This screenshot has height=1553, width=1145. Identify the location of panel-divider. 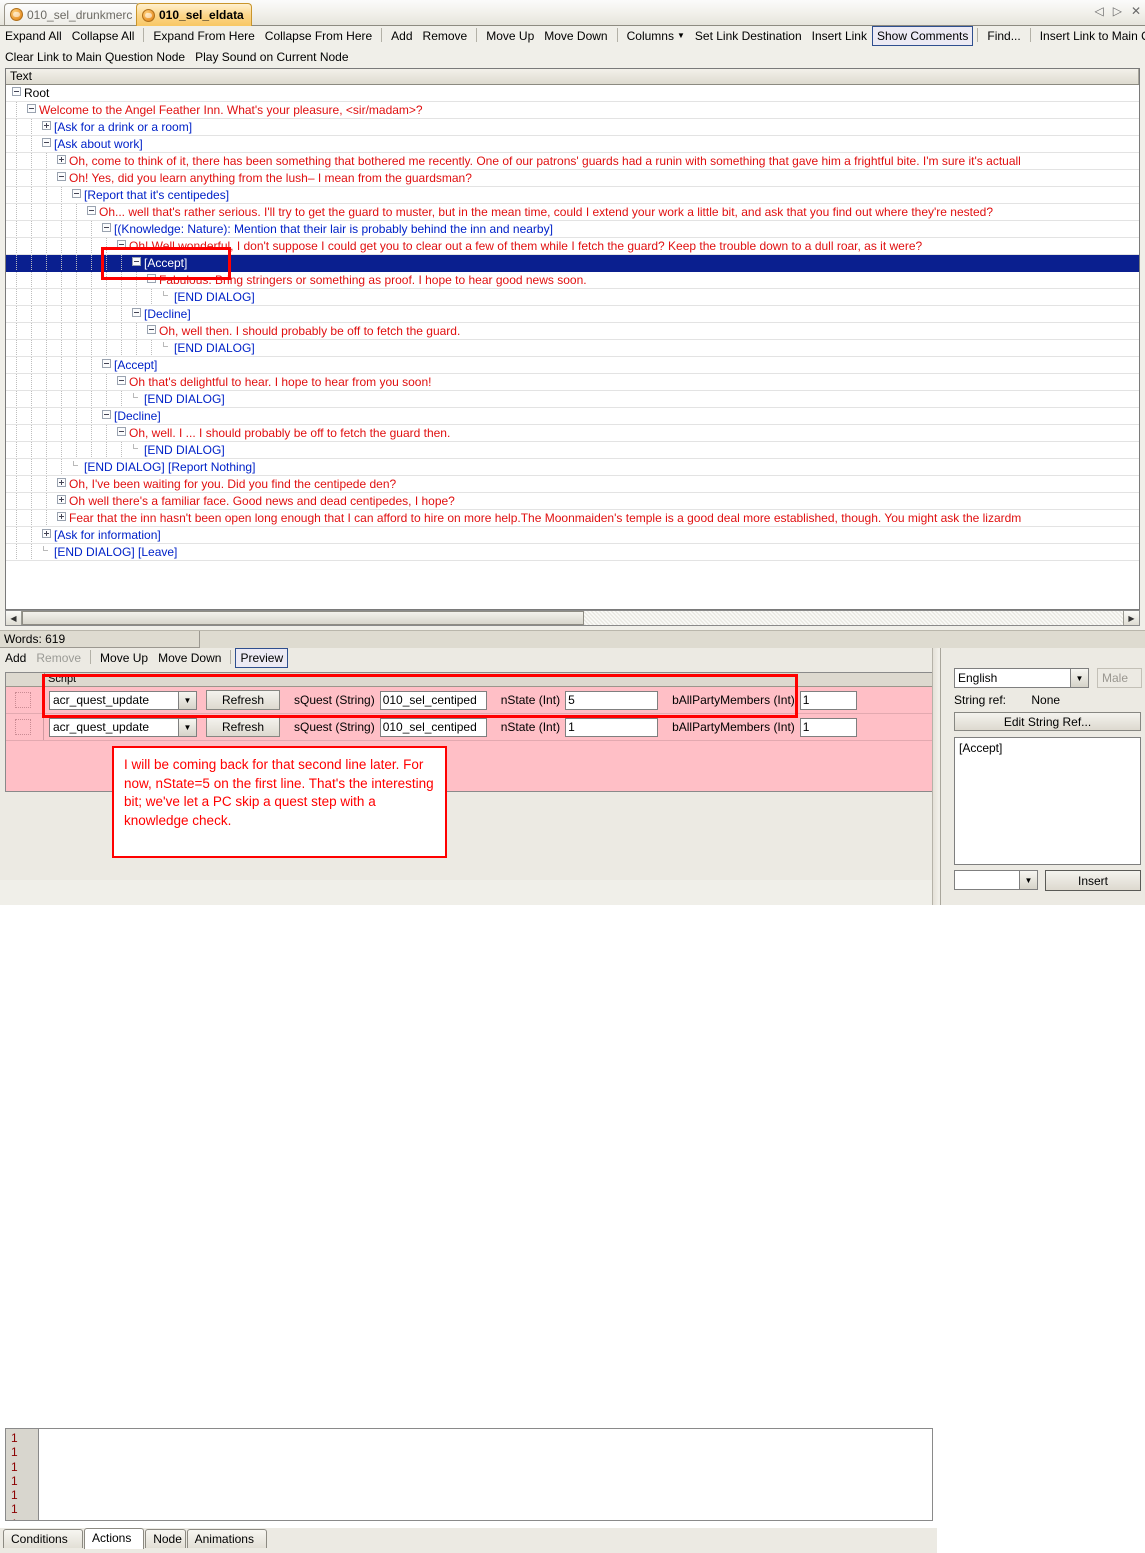
(935, 776).